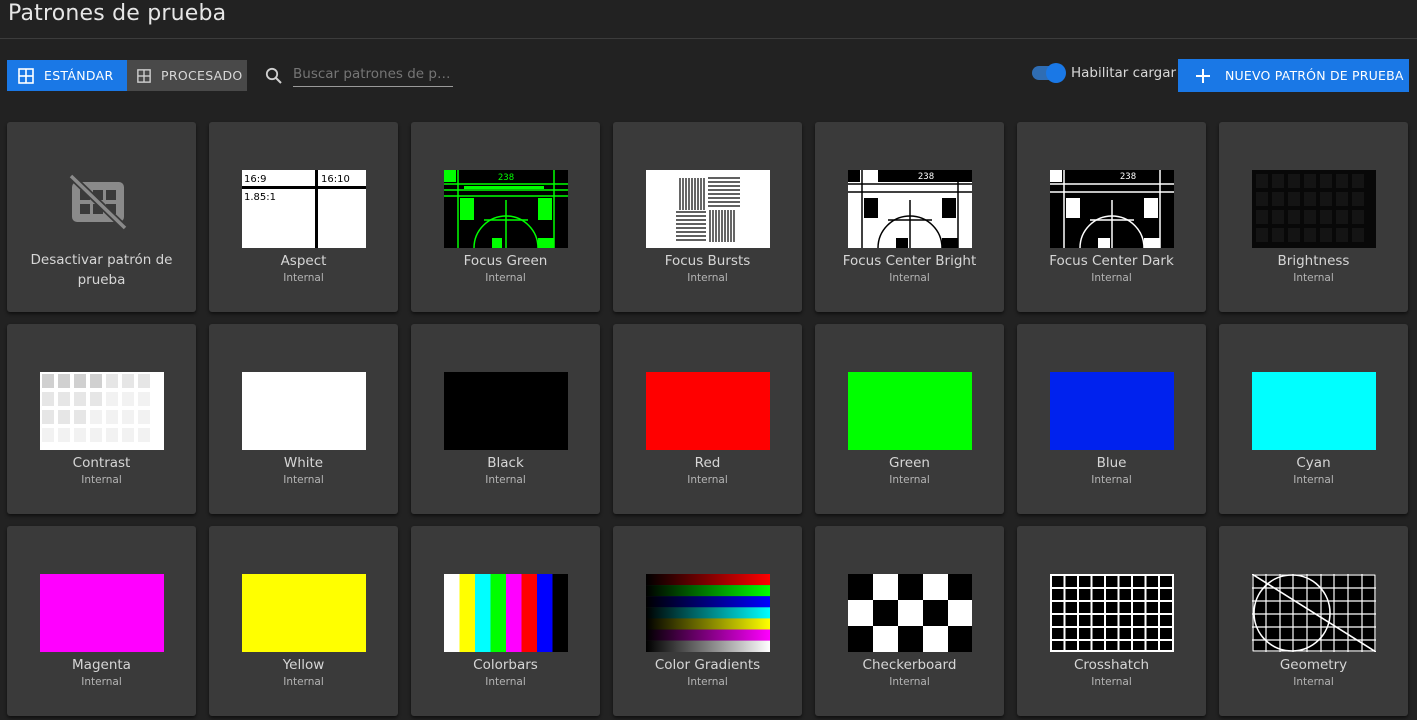 The height and width of the screenshot is (720, 1417). I want to click on pattern-card-aspect: 16:9 16:10 1.85:1 Aspect Internal, so click(303, 217).